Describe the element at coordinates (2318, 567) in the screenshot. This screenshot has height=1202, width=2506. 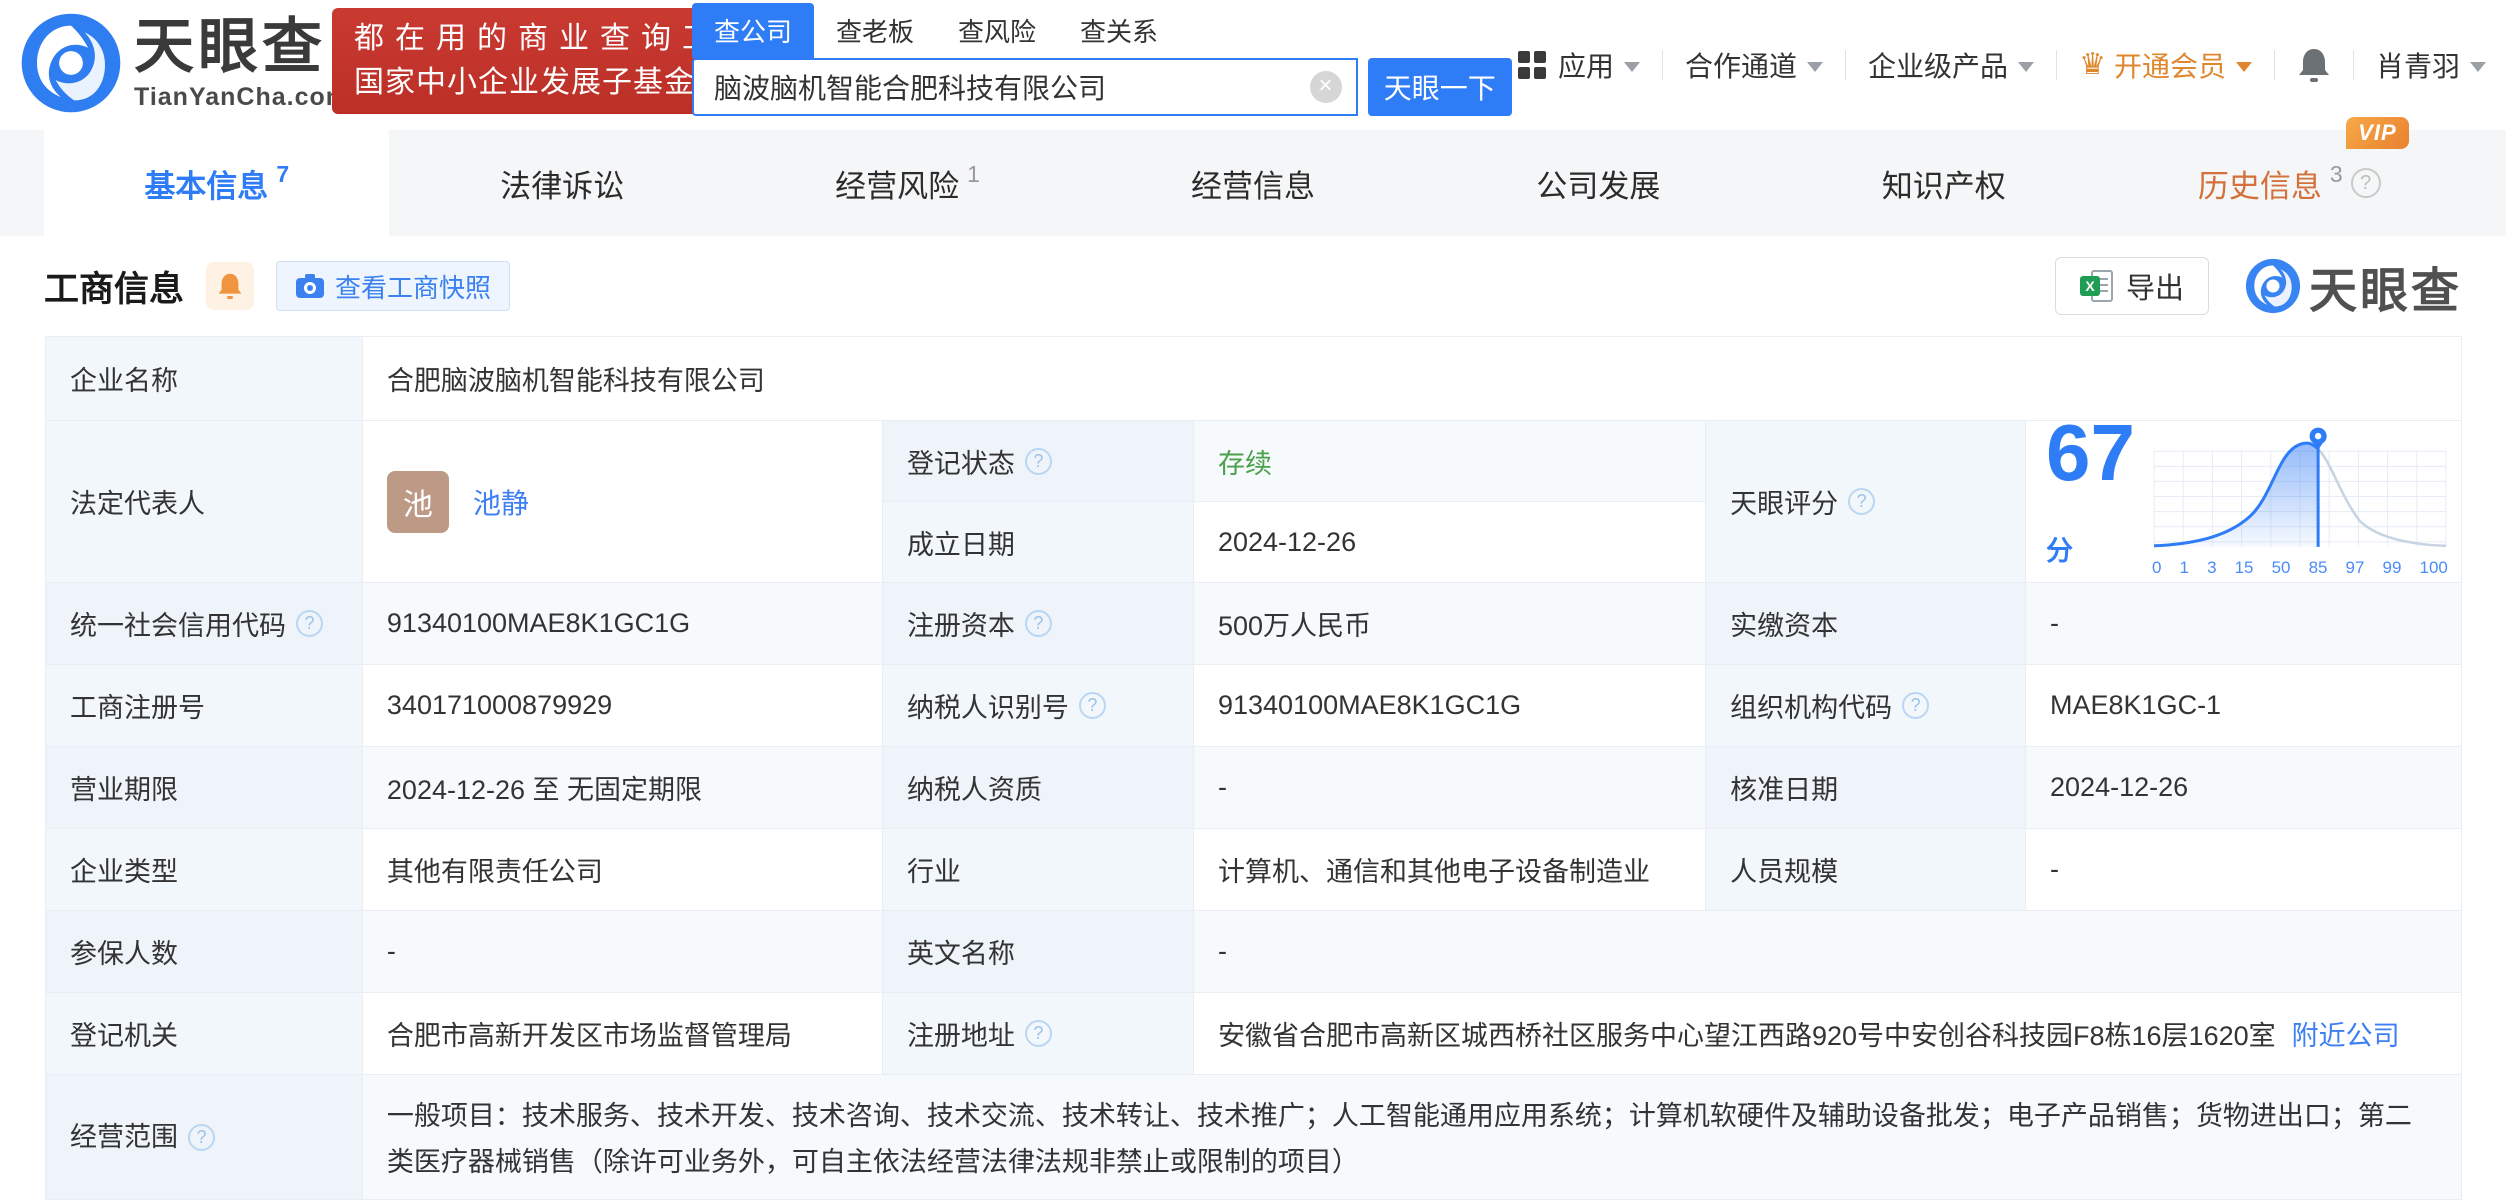
I see `chart-tick: 85` at that location.